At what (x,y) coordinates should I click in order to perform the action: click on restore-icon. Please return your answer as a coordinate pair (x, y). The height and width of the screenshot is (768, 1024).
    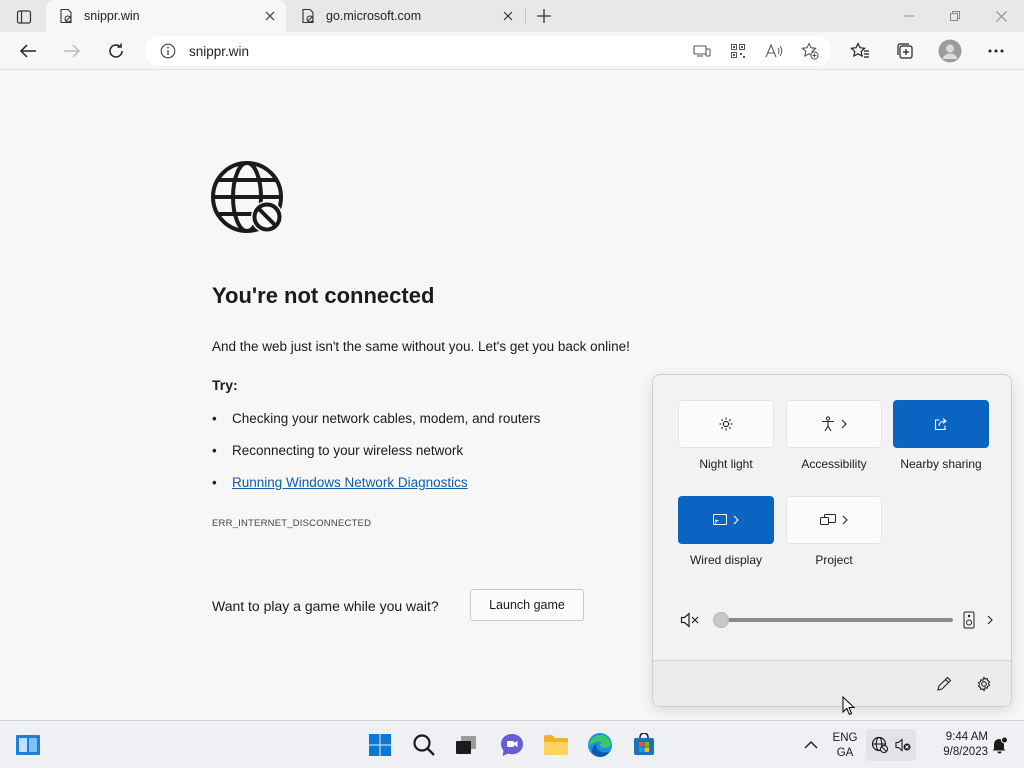
    Looking at the image, I should click on (955, 16).